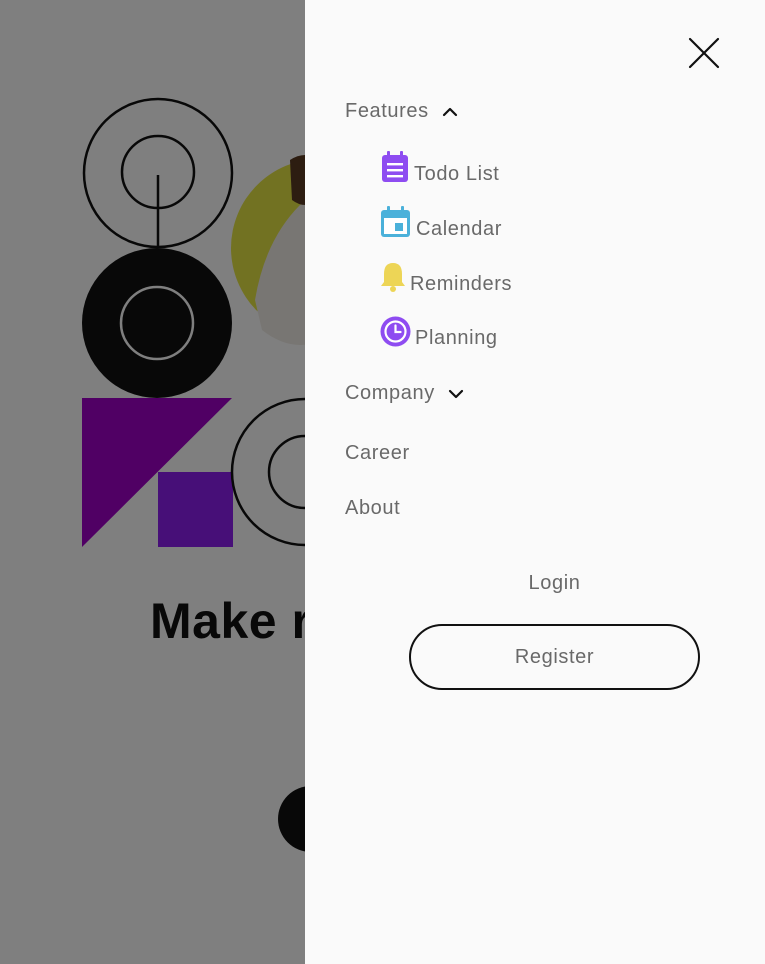 Image resolution: width=765 pixels, height=964 pixels. I want to click on nav-item-career: Career, so click(377, 453).